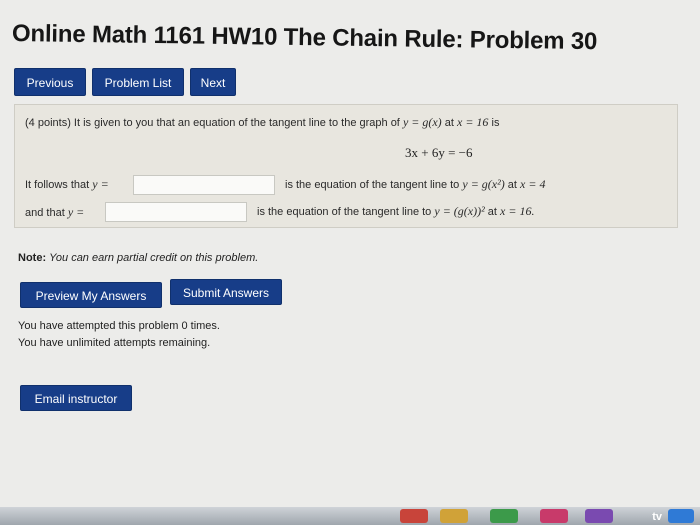 Image resolution: width=700 pixels, height=525 pixels. Describe the element at coordinates (32, 258) in the screenshot. I see `note-label: Note:` at that location.